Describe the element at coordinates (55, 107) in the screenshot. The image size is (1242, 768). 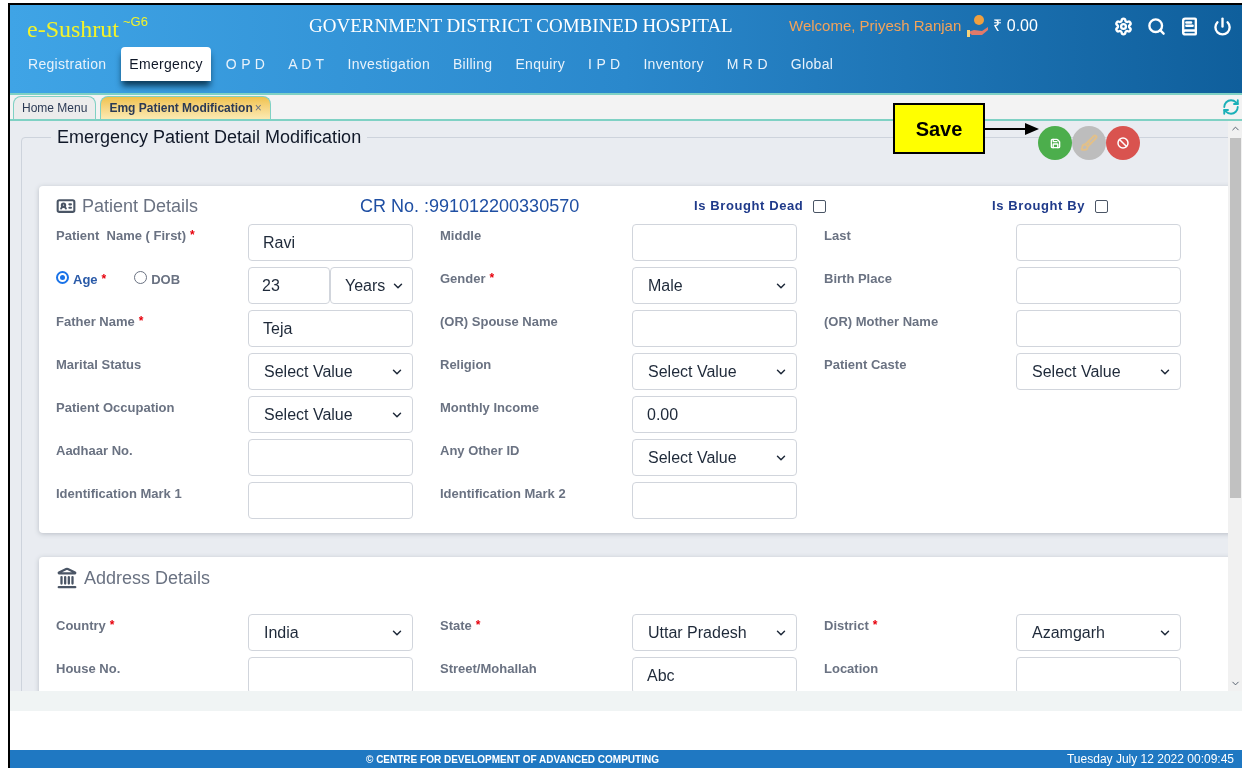
I see `page-tab: Home Menu` at that location.